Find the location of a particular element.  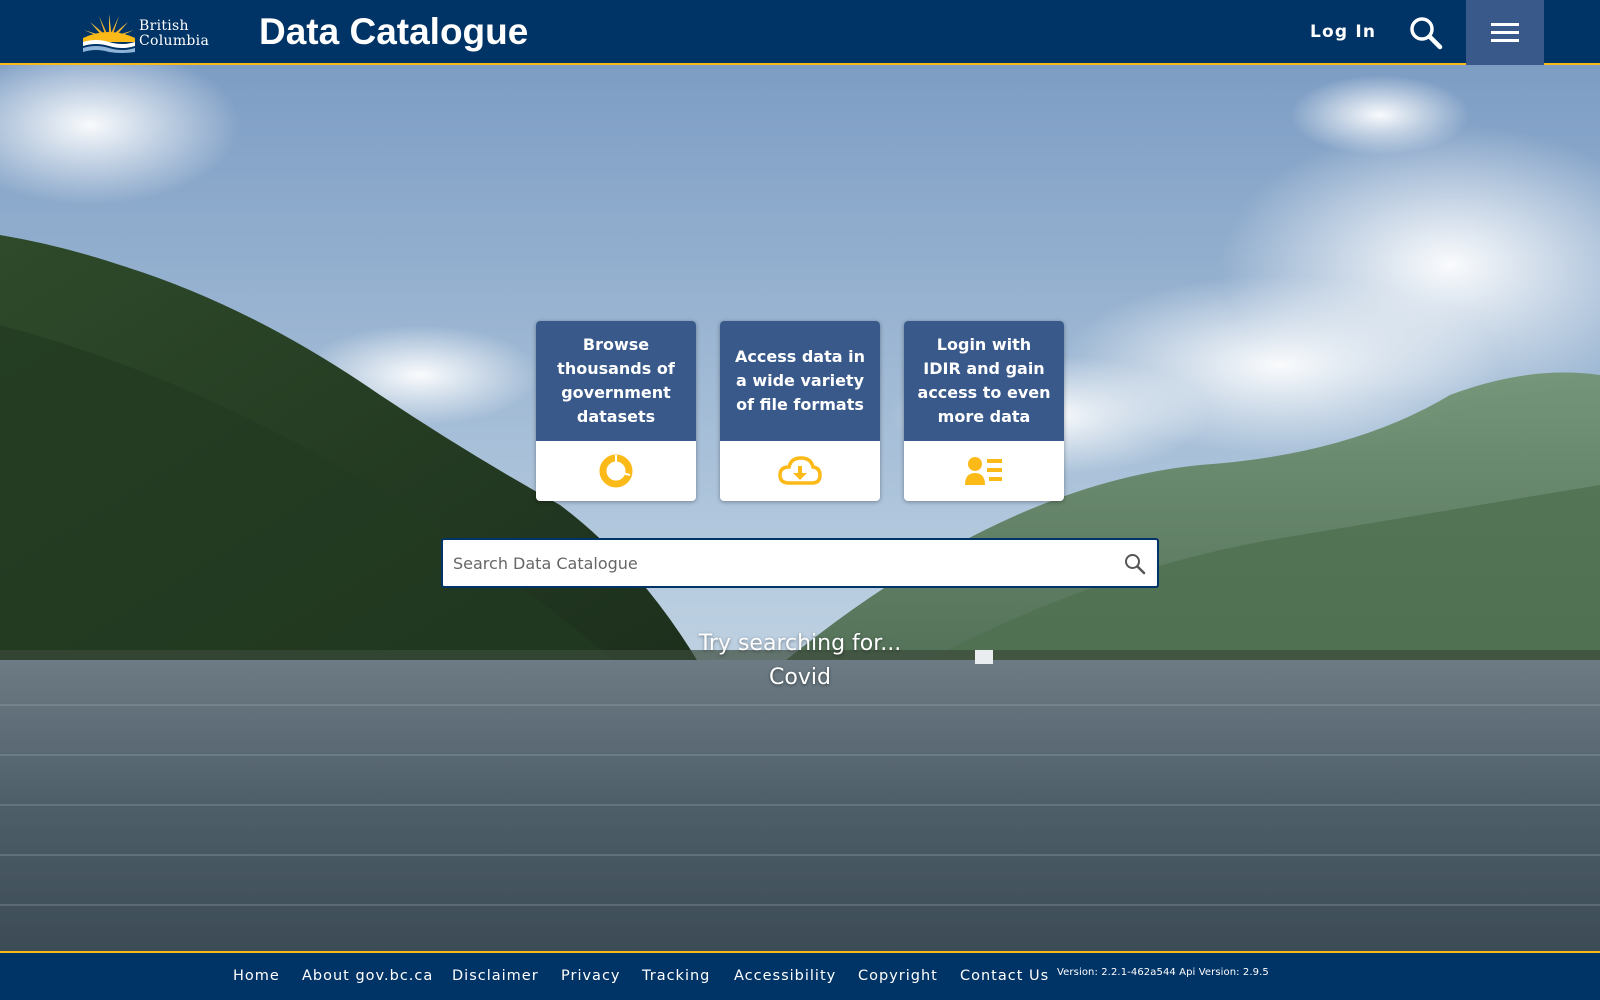

feature-card-text: Browse thousands of government datasets is located at coordinates (616, 381).